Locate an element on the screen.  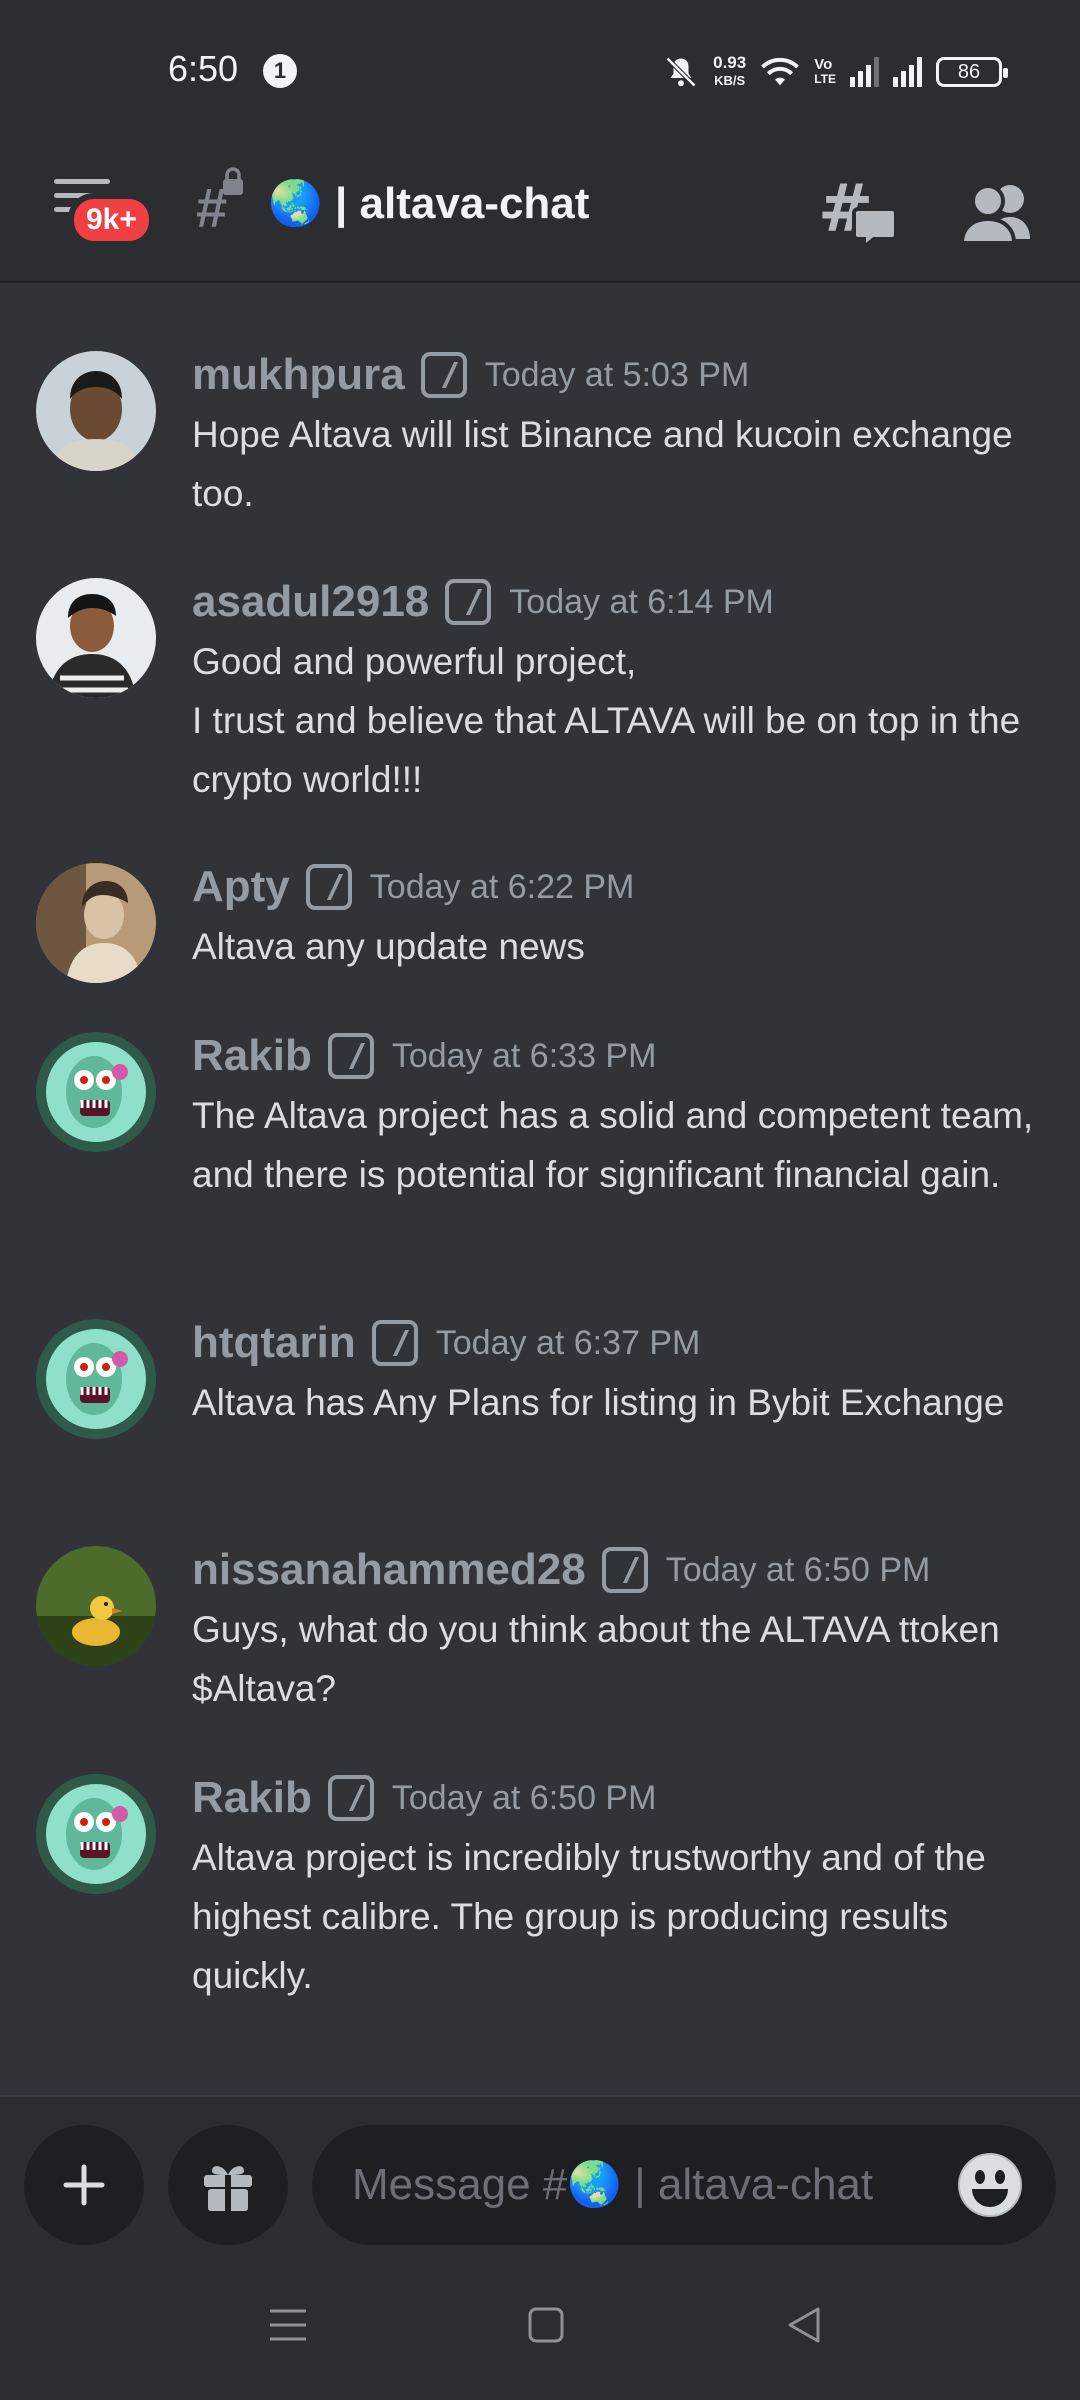
message-header: Rakib Today at 6:33 PM is located at coordinates (424, 1056).